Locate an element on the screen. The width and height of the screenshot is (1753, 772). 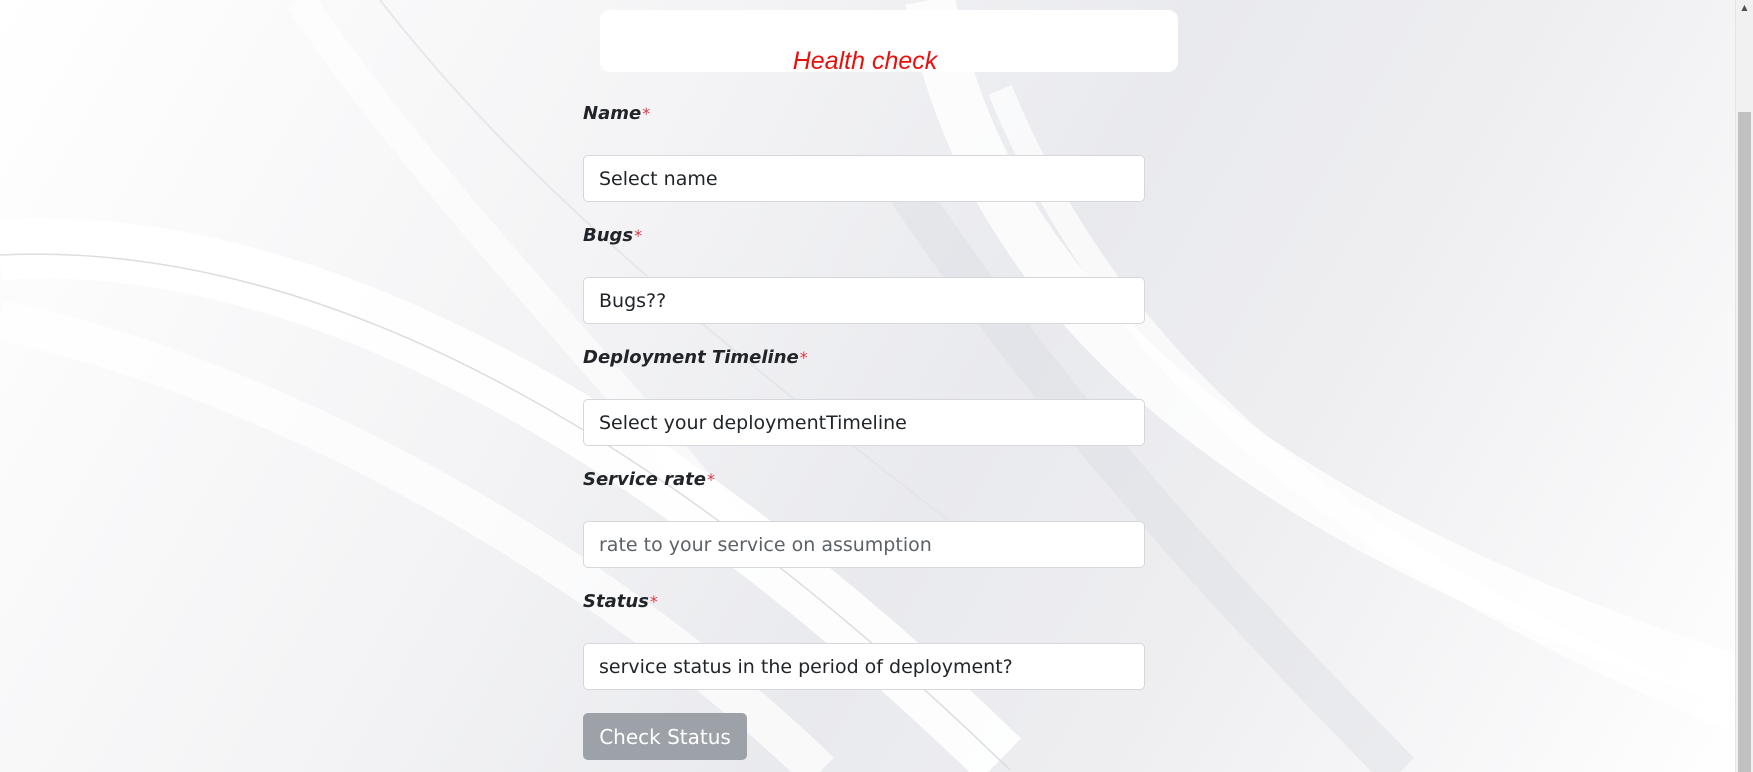
status-label-text: Status is located at coordinates (616, 601).